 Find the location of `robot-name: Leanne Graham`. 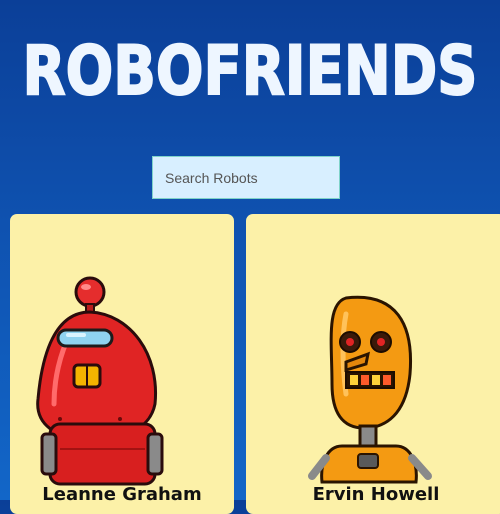

robot-name: Leanne Graham is located at coordinates (122, 494).